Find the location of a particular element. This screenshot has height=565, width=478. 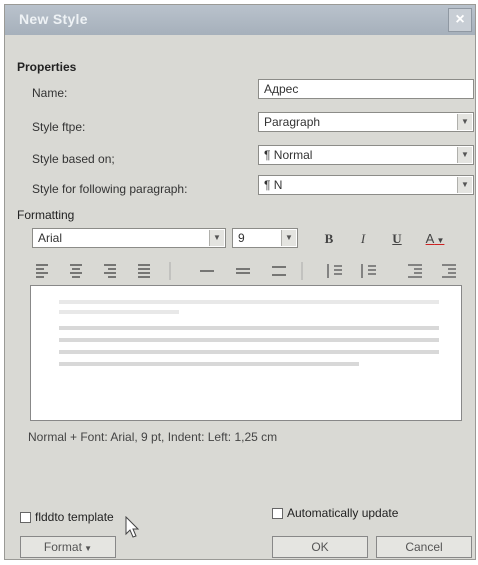

italic-button: I is located at coordinates (363, 239).